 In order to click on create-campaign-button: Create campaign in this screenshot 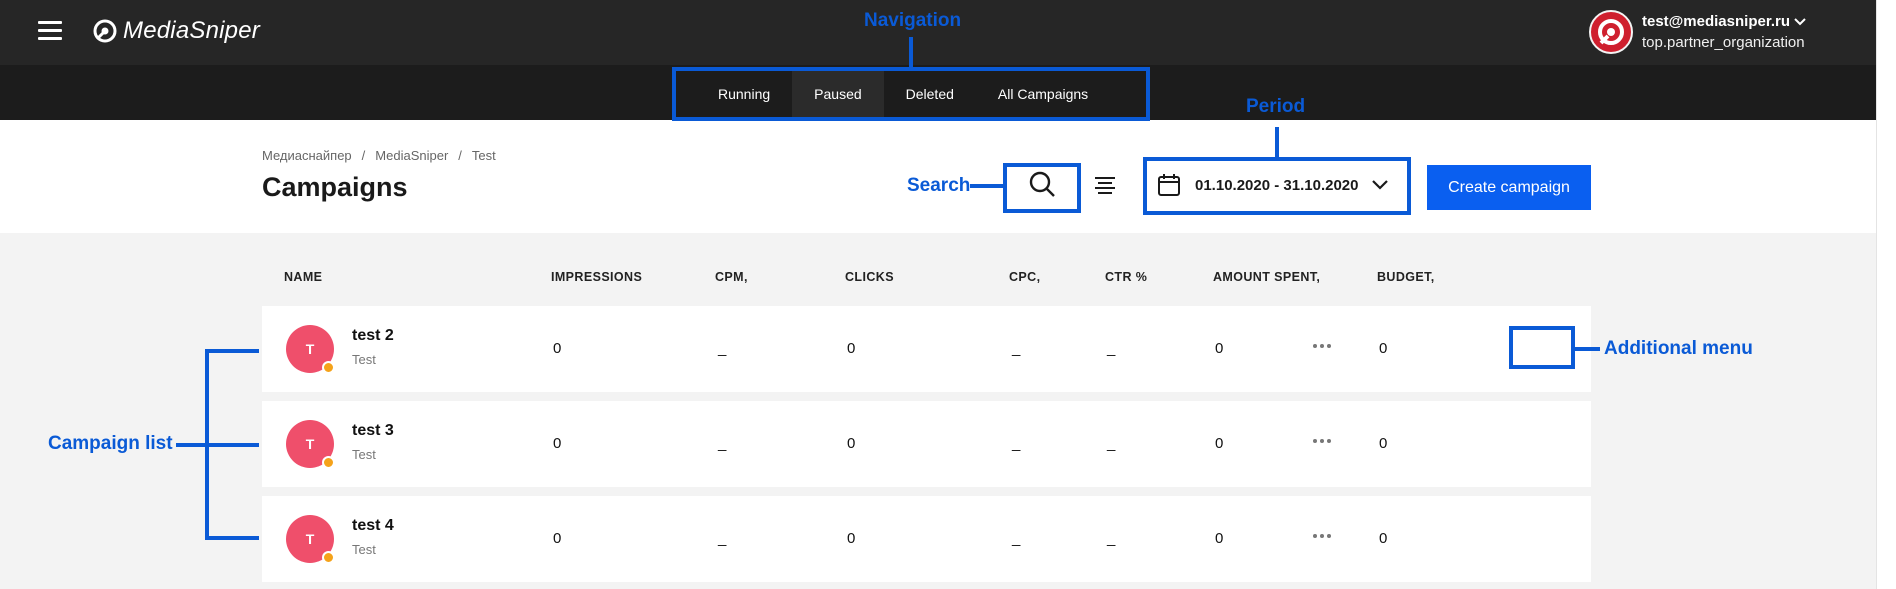, I will do `click(1509, 187)`.